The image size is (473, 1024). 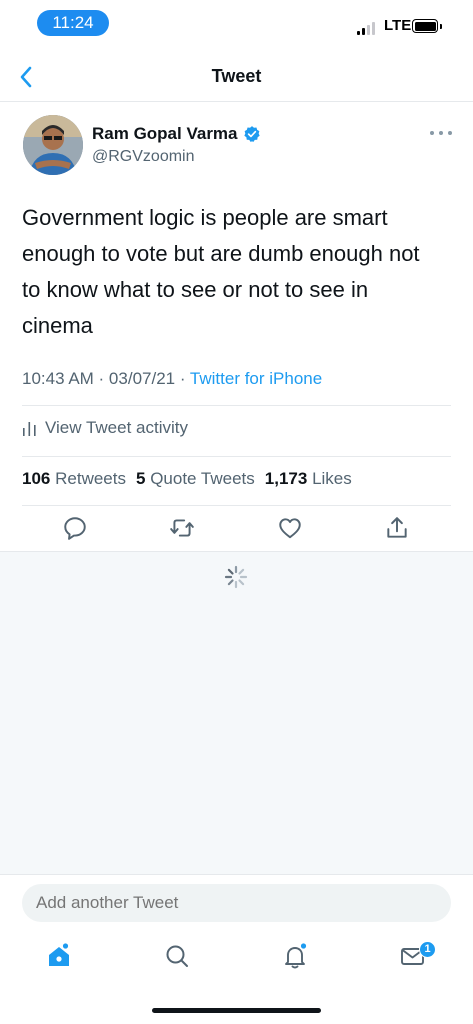 What do you see at coordinates (140, 478) in the screenshot?
I see `quotes-count: 5` at bounding box center [140, 478].